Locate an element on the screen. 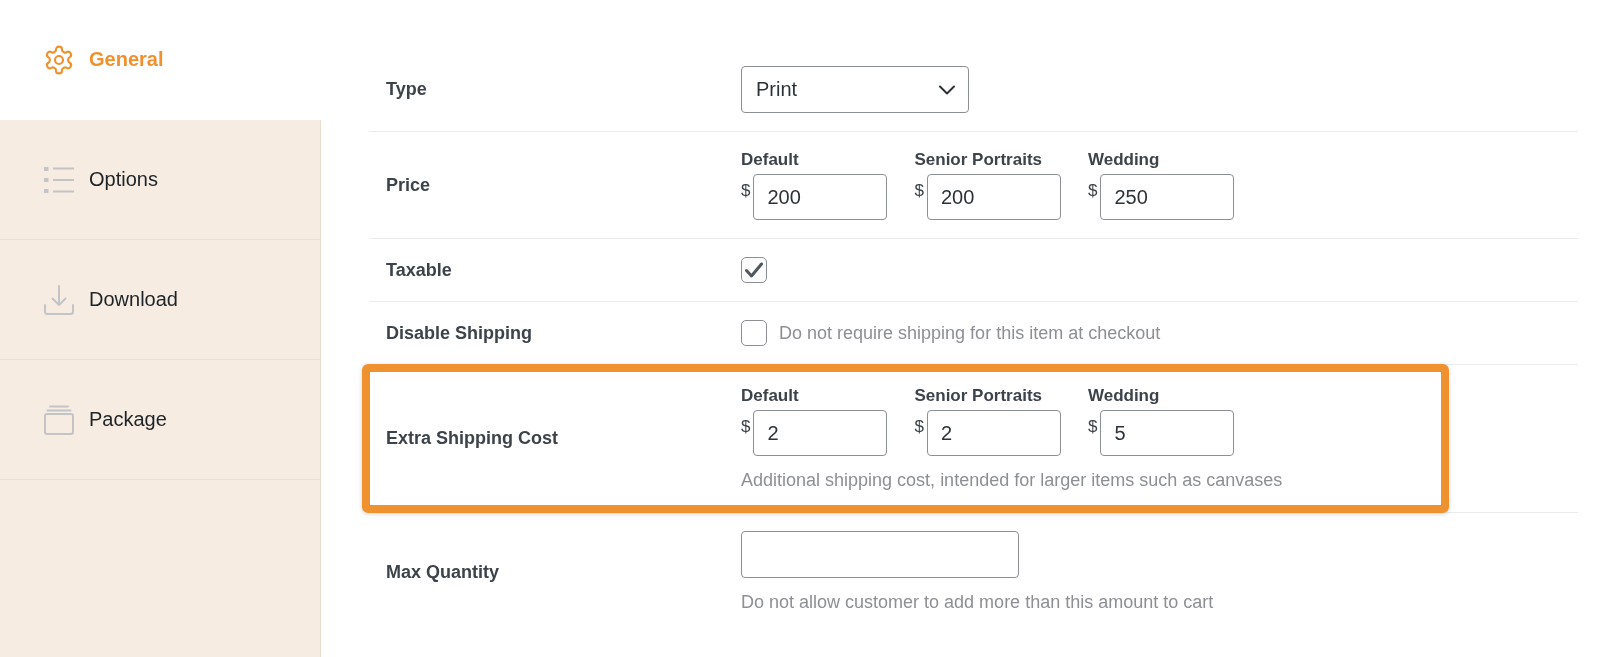  gear-icon is located at coordinates (59, 59).